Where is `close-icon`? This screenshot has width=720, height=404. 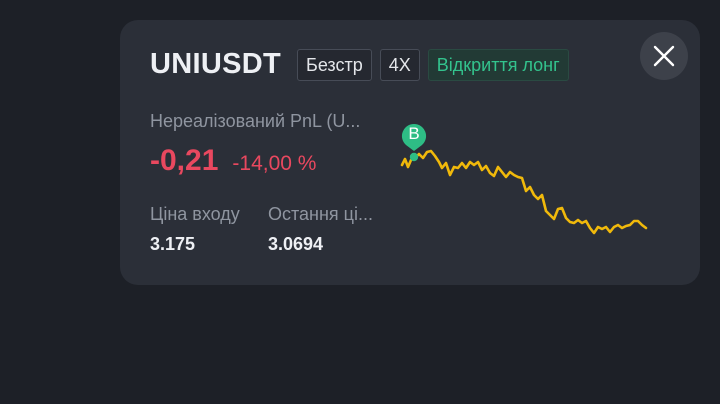 close-icon is located at coordinates (664, 56).